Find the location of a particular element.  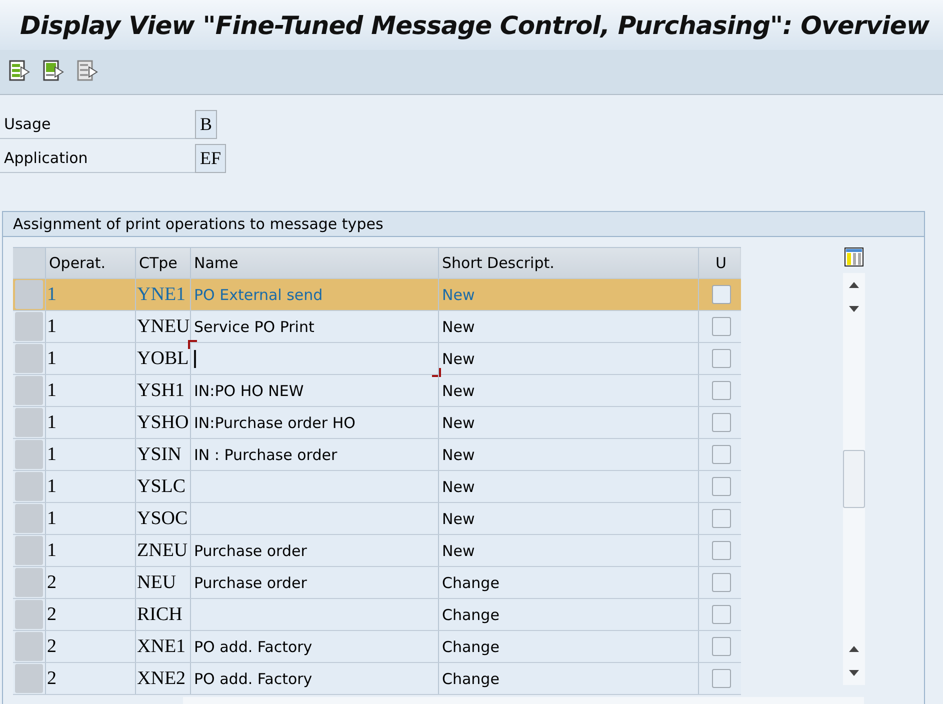

table-cell: YSIN is located at coordinates (162, 454).